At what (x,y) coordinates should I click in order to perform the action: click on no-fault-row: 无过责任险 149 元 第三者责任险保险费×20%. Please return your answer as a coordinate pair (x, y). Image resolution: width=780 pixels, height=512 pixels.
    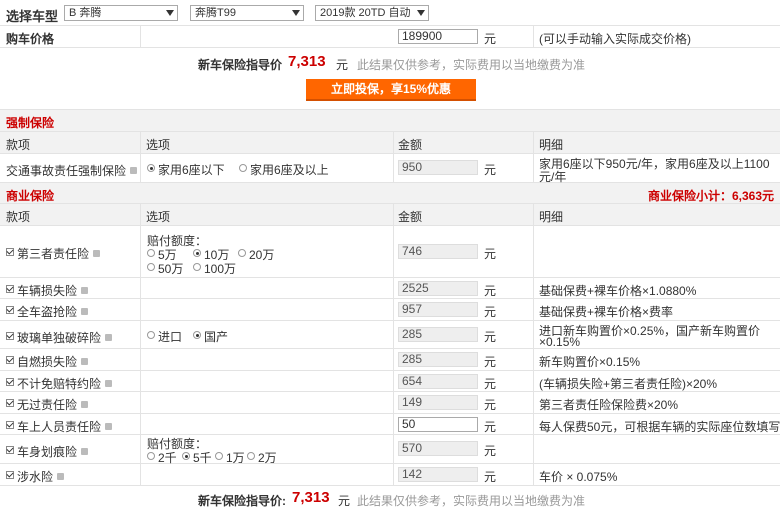
    Looking at the image, I should click on (390, 403).